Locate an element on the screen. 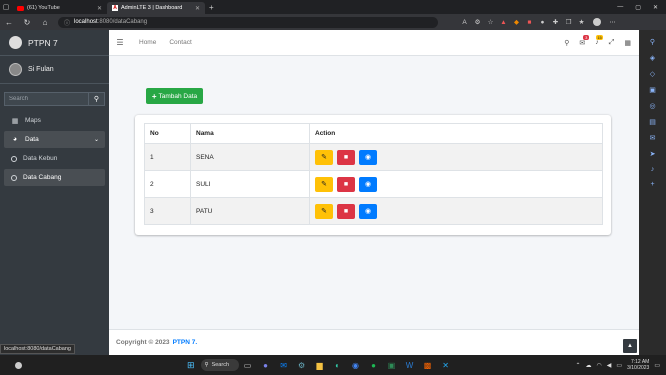  cell-no: 1 is located at coordinates (167, 157).